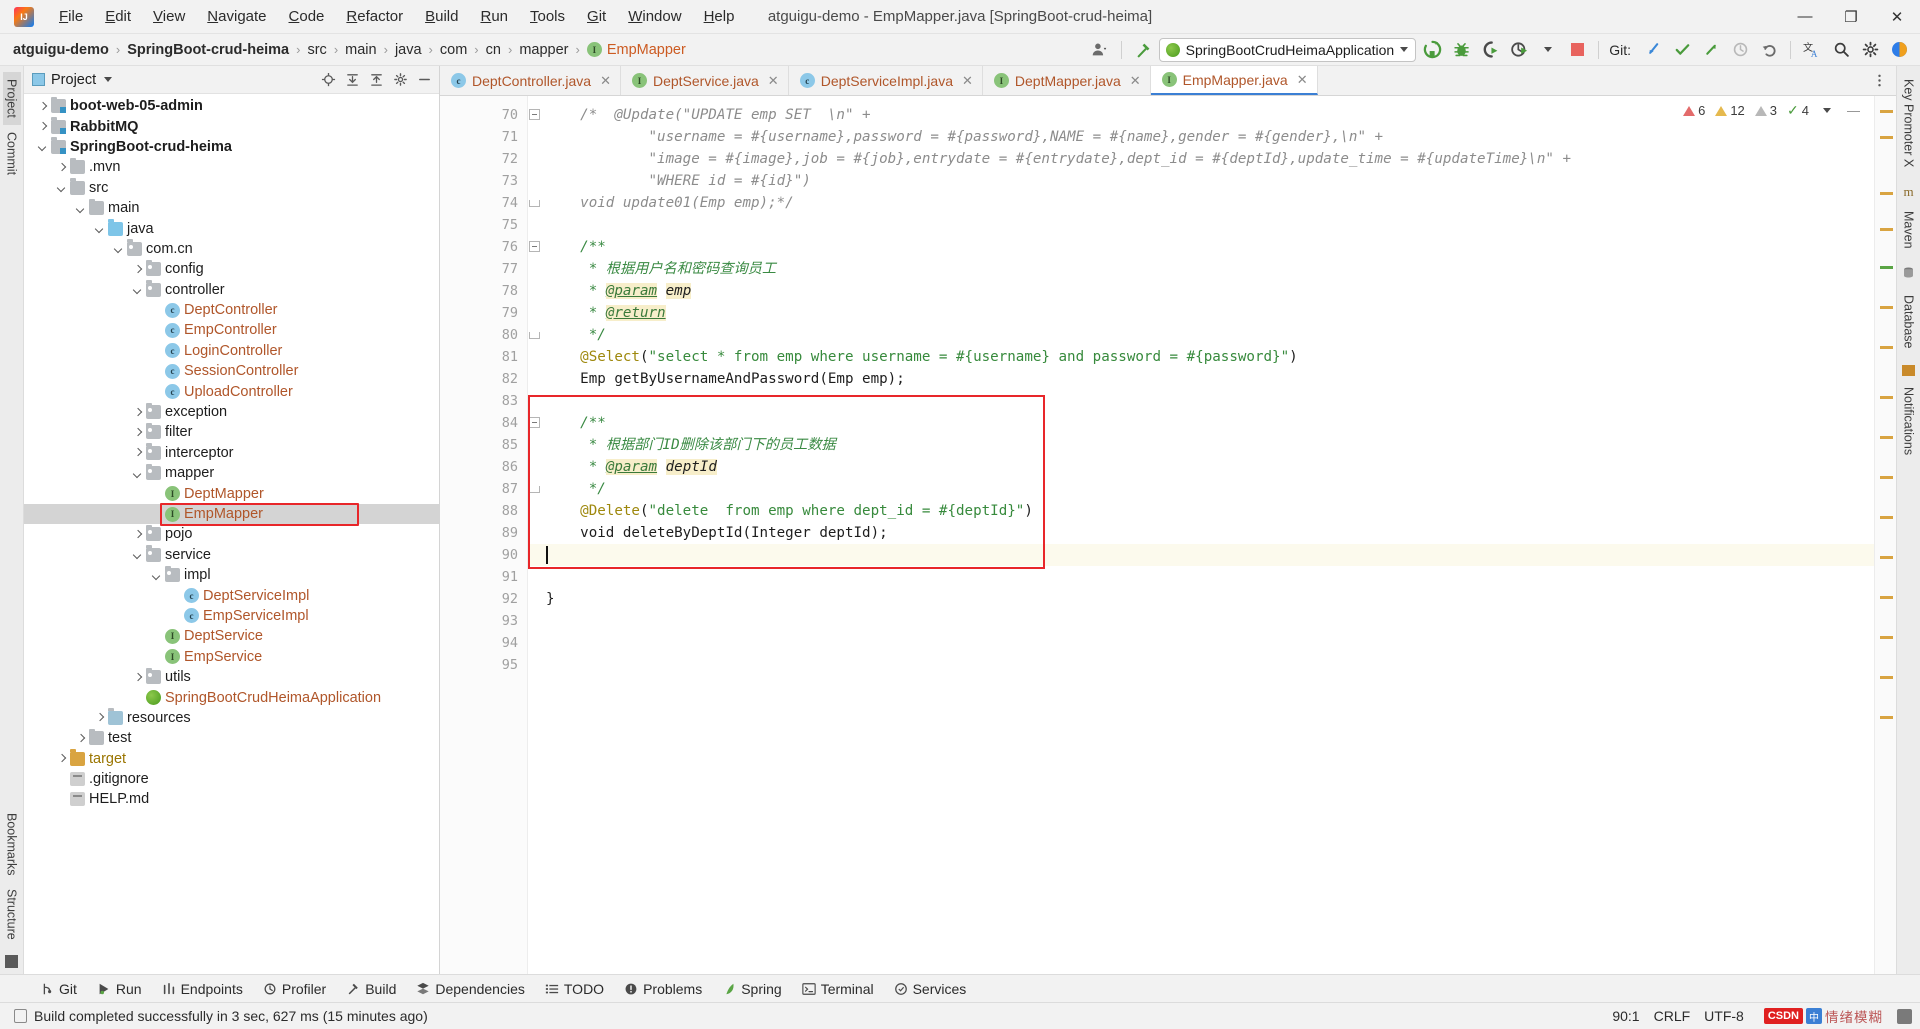 This screenshot has width=1920, height=1029. What do you see at coordinates (530, 80) in the screenshot?
I see `editor-tab-deptcontroller-java: c DeptController.java ✕` at bounding box center [530, 80].